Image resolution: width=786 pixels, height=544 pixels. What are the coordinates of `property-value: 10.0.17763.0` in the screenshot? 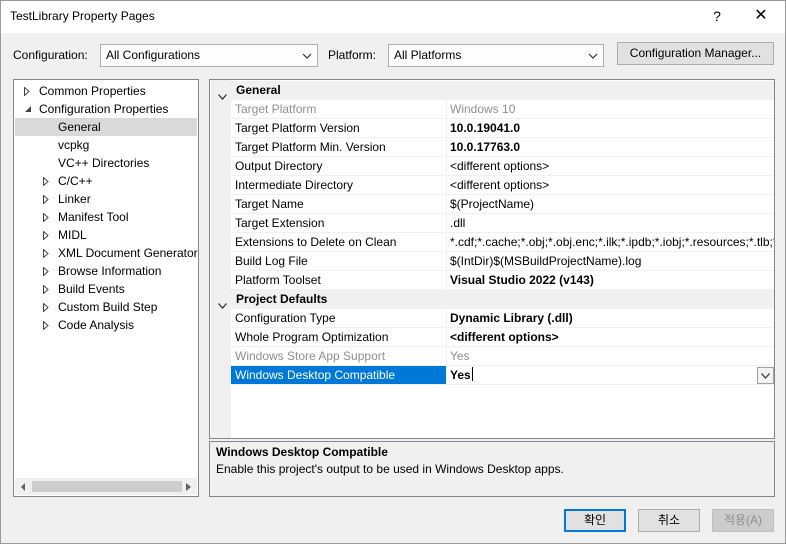 It's located at (611, 147).